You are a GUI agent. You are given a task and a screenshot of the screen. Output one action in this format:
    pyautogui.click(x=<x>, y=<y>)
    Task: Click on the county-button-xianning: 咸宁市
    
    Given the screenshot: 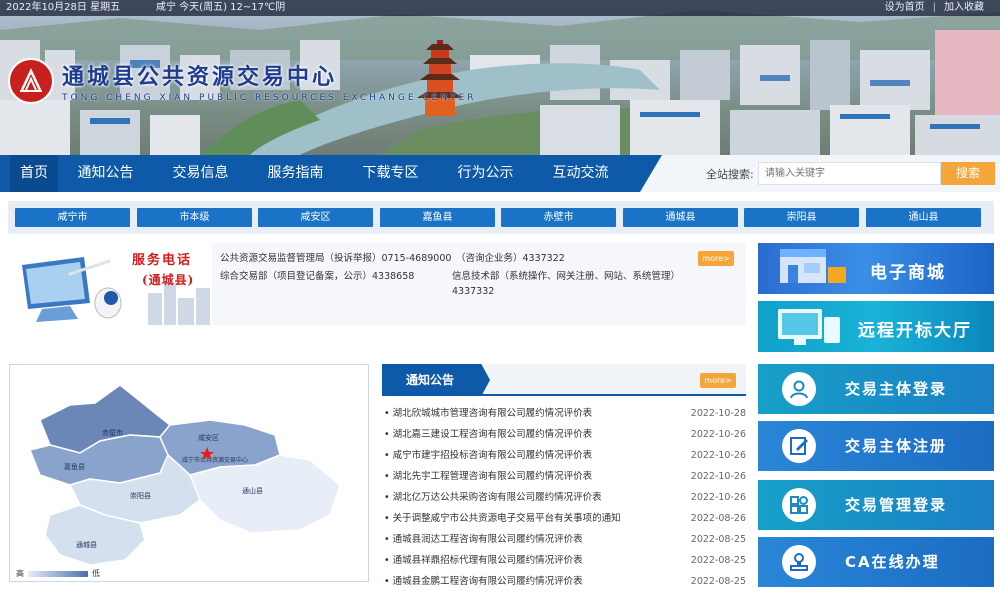 What is the action you would take?
    pyautogui.click(x=72, y=217)
    